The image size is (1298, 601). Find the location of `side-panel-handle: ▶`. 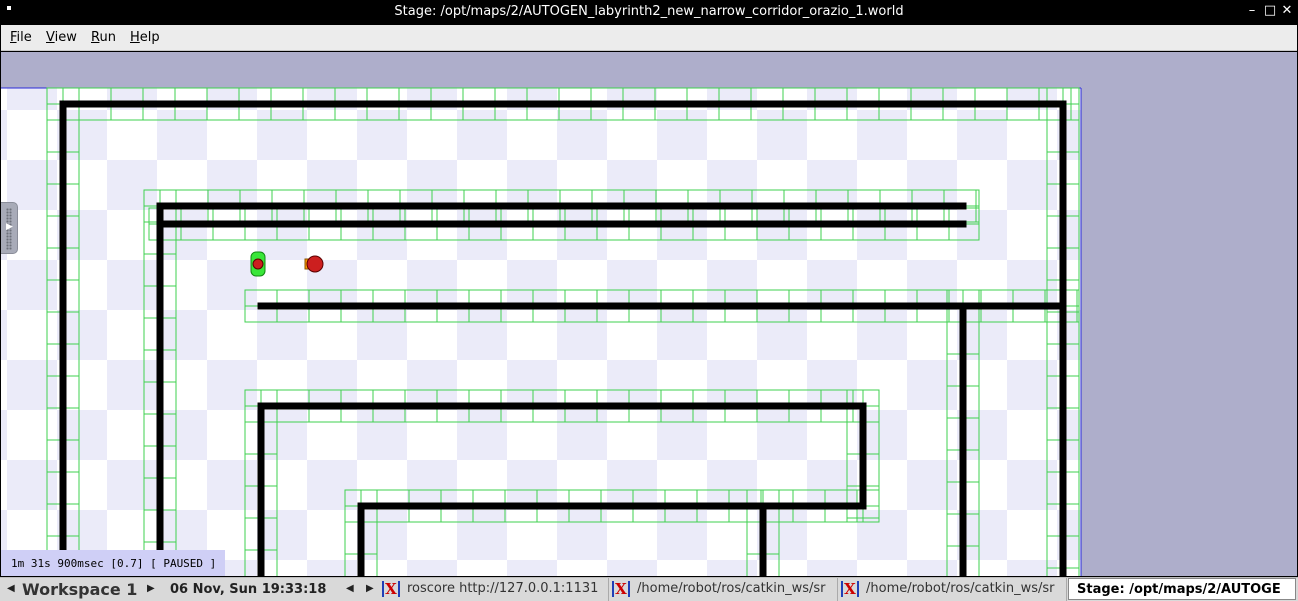

side-panel-handle: ▶ is located at coordinates (9, 228).